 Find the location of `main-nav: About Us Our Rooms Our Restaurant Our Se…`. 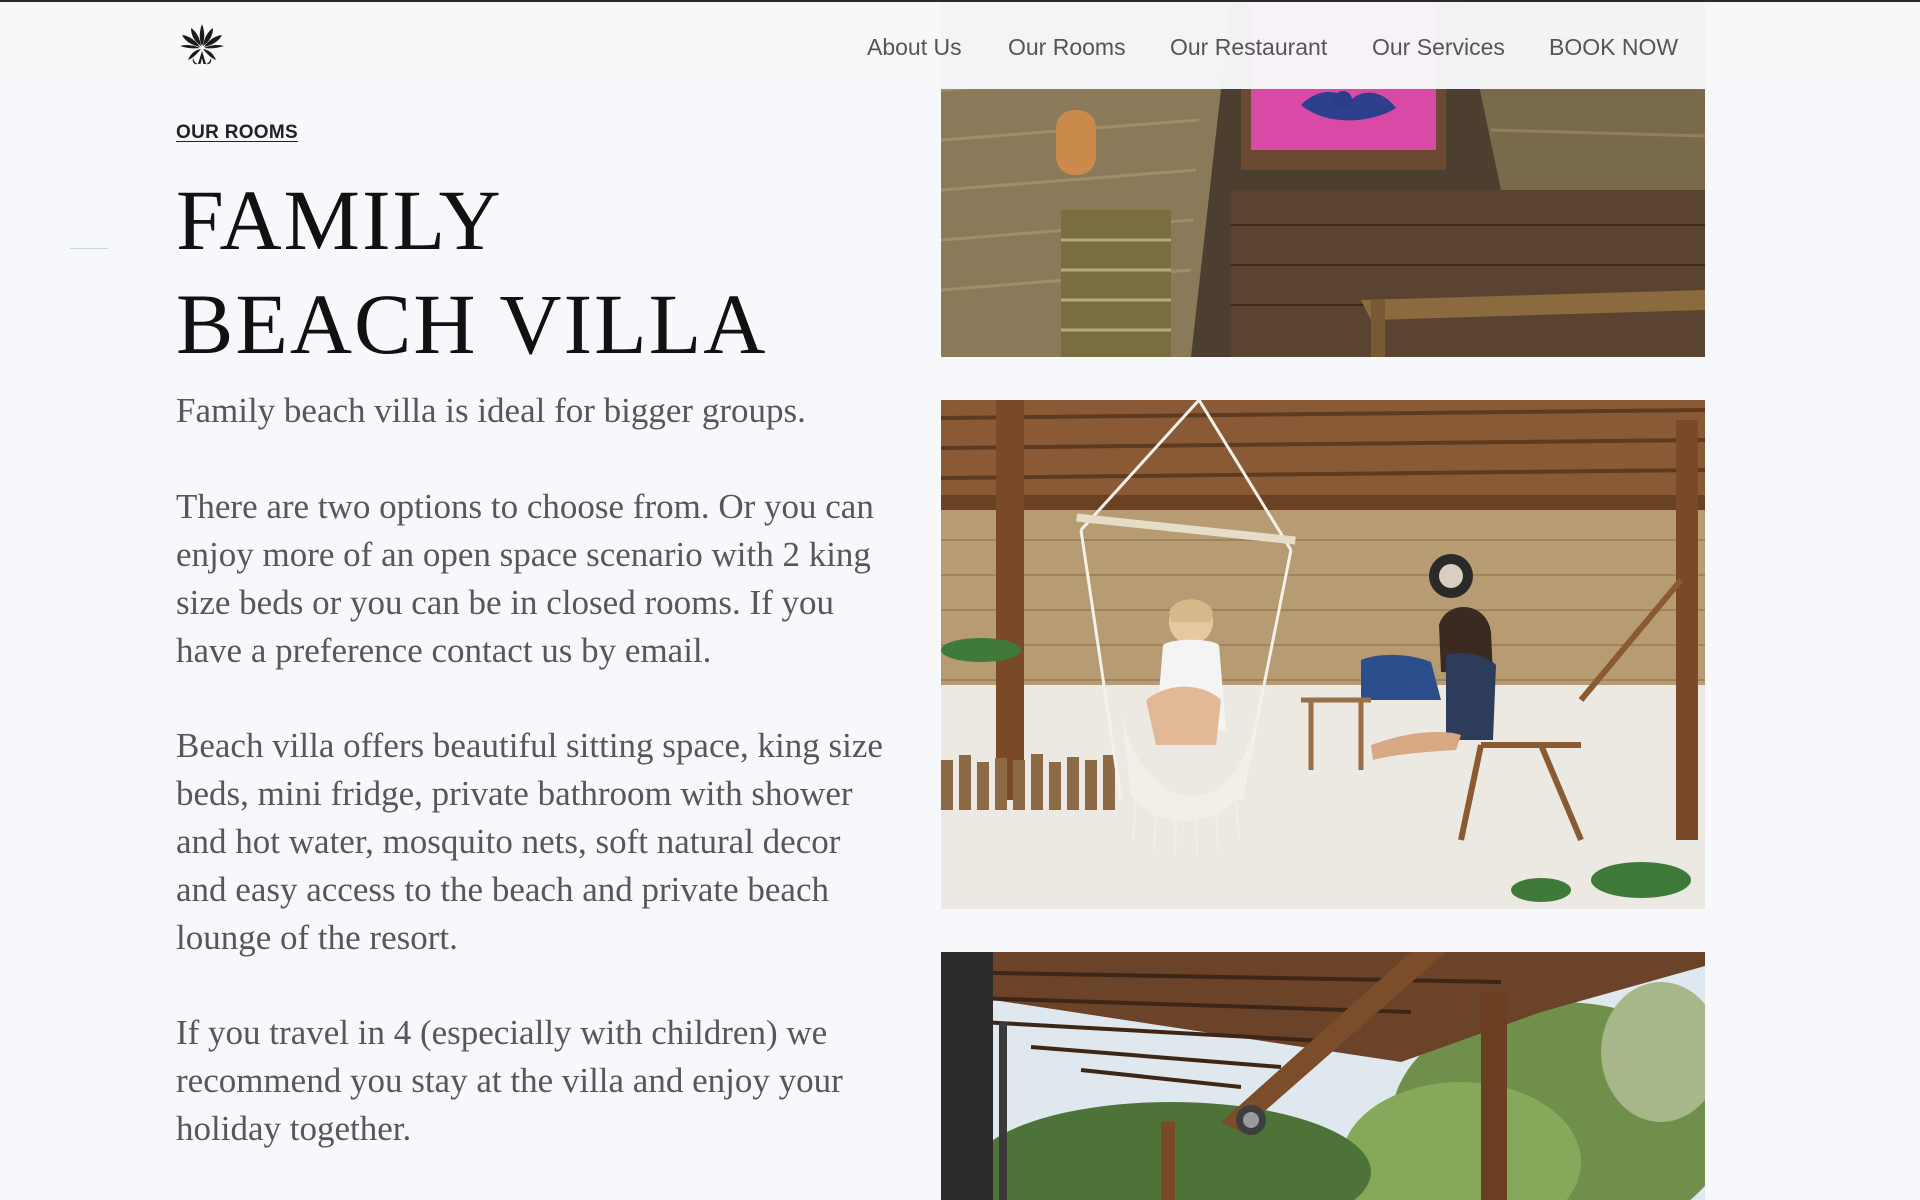

main-nav: About Us Our Rooms Our Restaurant Our Se… is located at coordinates (960, 47).